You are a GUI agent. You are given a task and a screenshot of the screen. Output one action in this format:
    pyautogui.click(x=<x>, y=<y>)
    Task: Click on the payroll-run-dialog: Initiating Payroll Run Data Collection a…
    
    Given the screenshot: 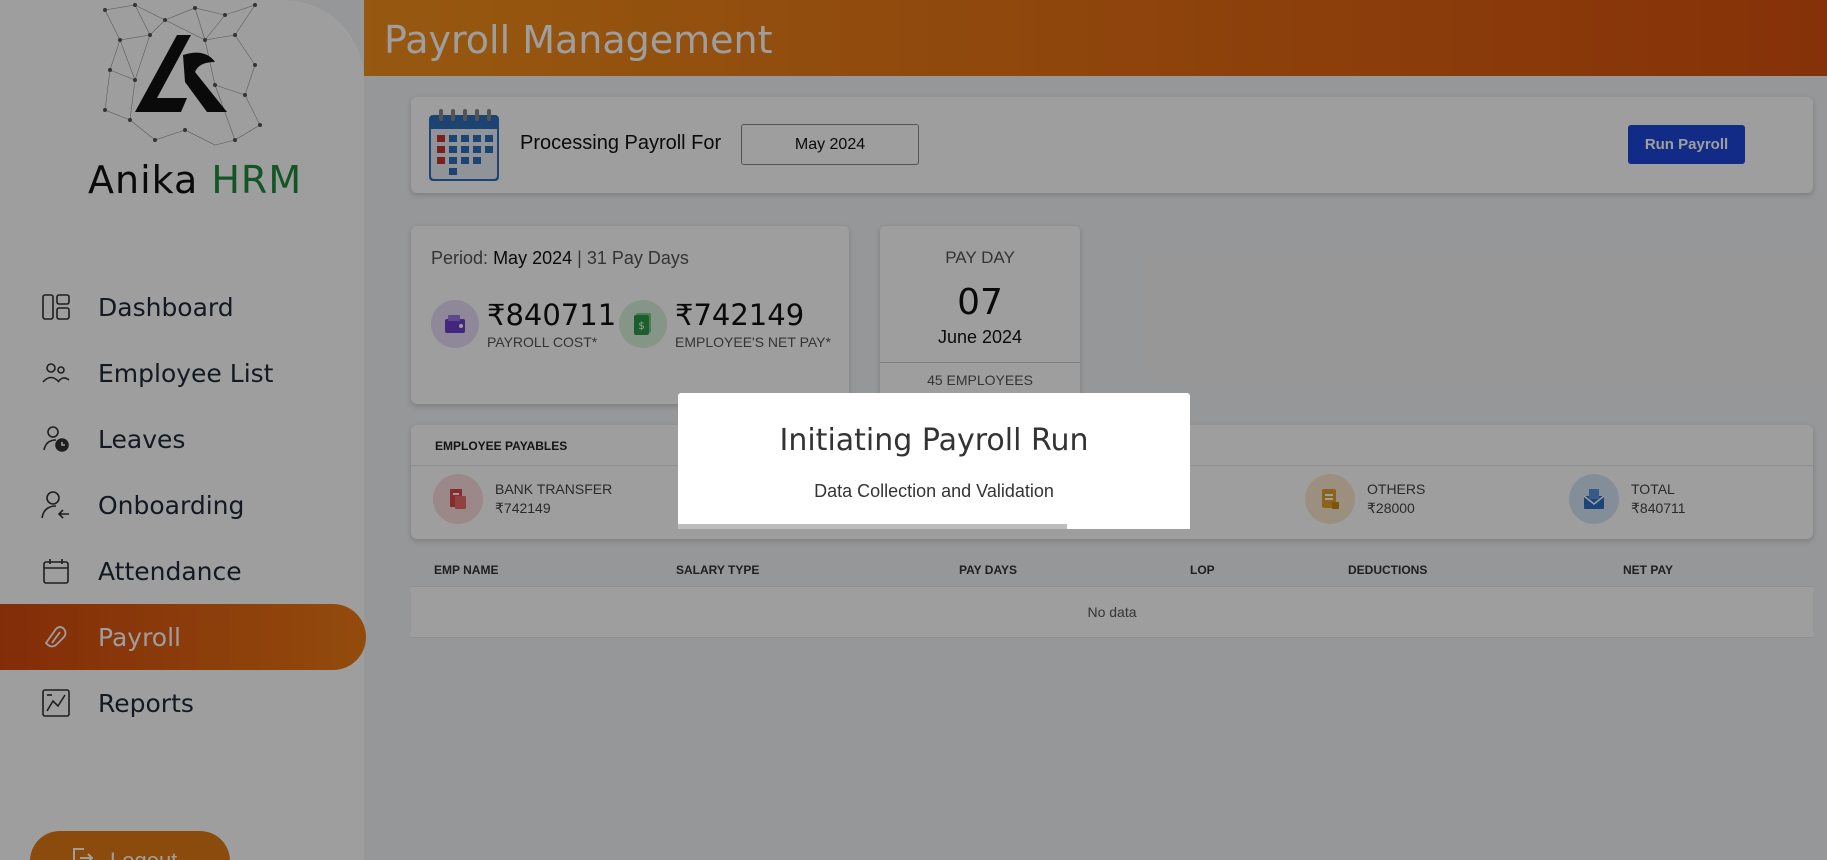 What is the action you would take?
    pyautogui.click(x=934, y=461)
    